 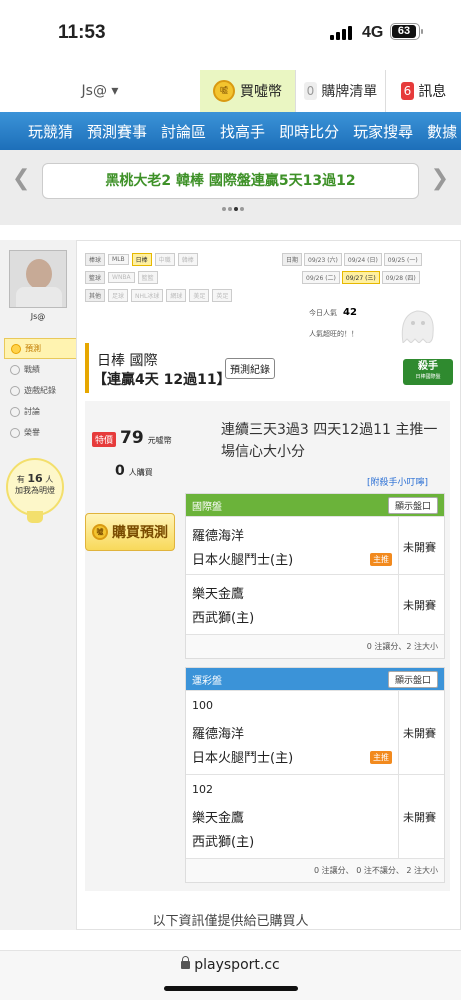 I want to click on record-icon, so click(x=15, y=369).